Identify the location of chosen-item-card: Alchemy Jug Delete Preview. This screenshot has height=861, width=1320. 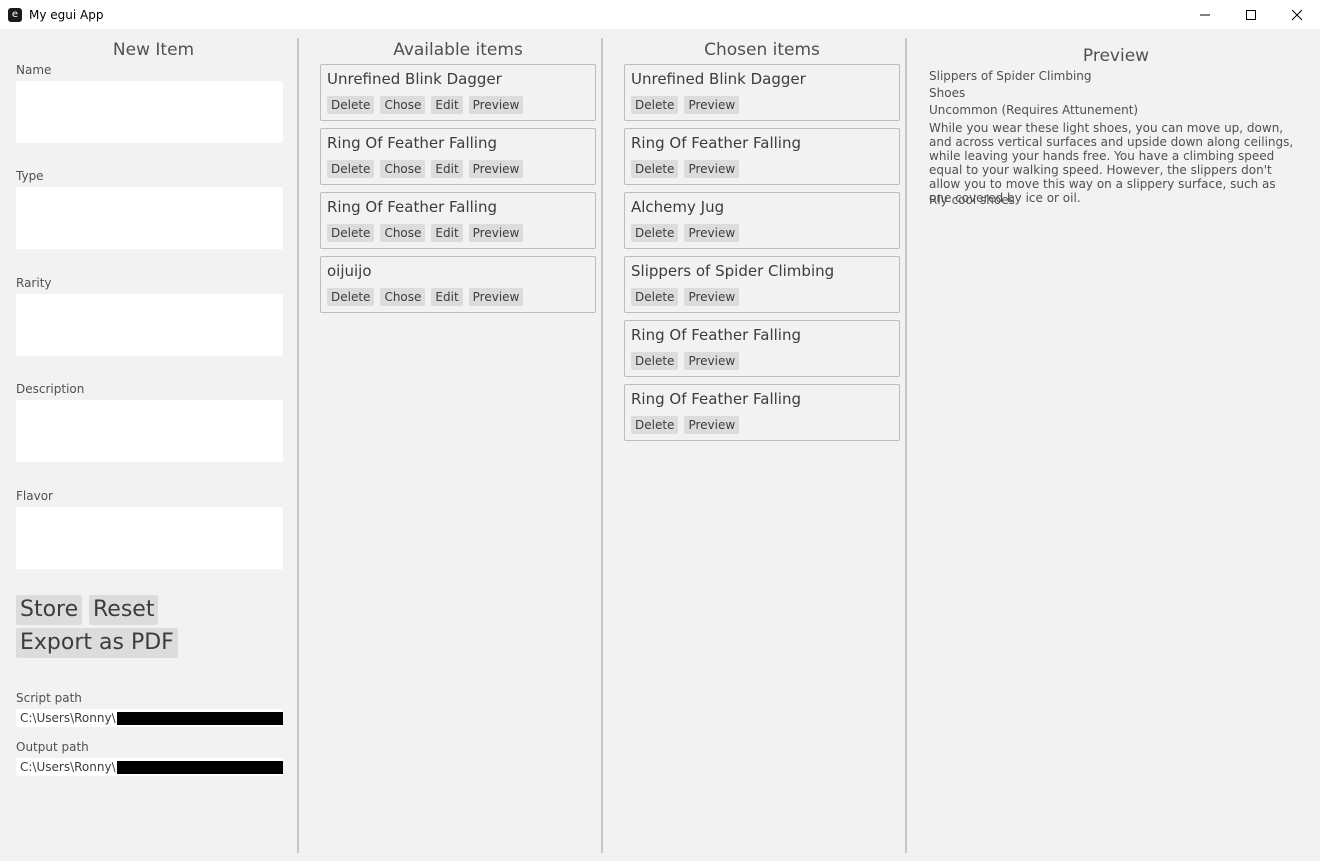
(762, 220).